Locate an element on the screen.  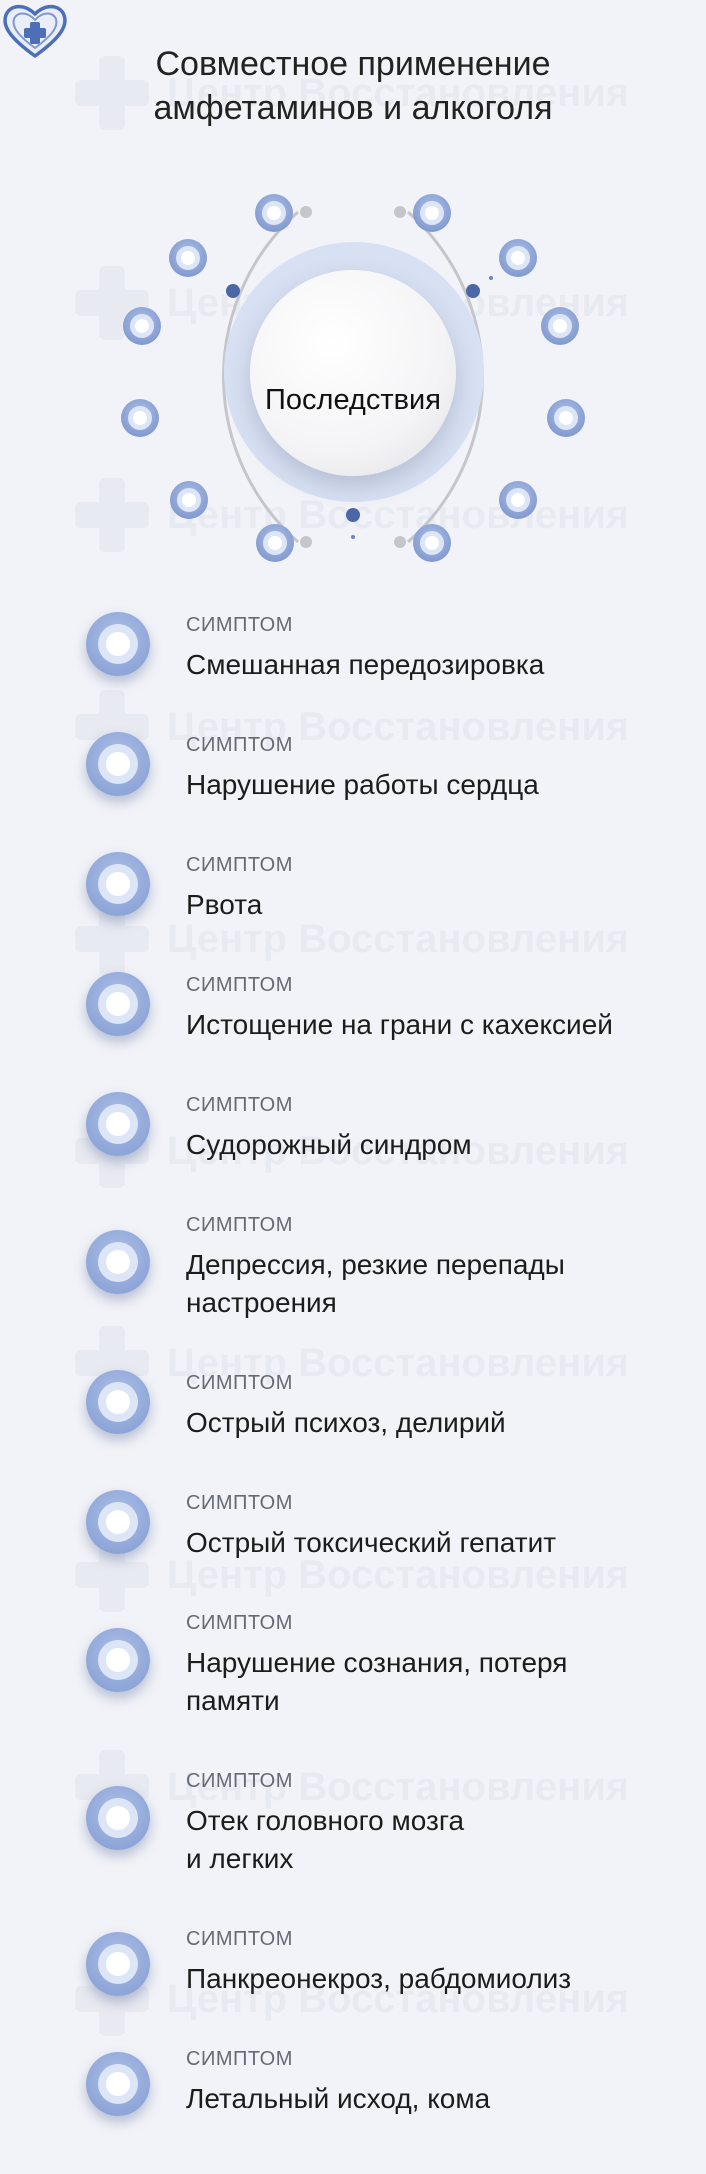
center-disc is located at coordinates (353, 373).